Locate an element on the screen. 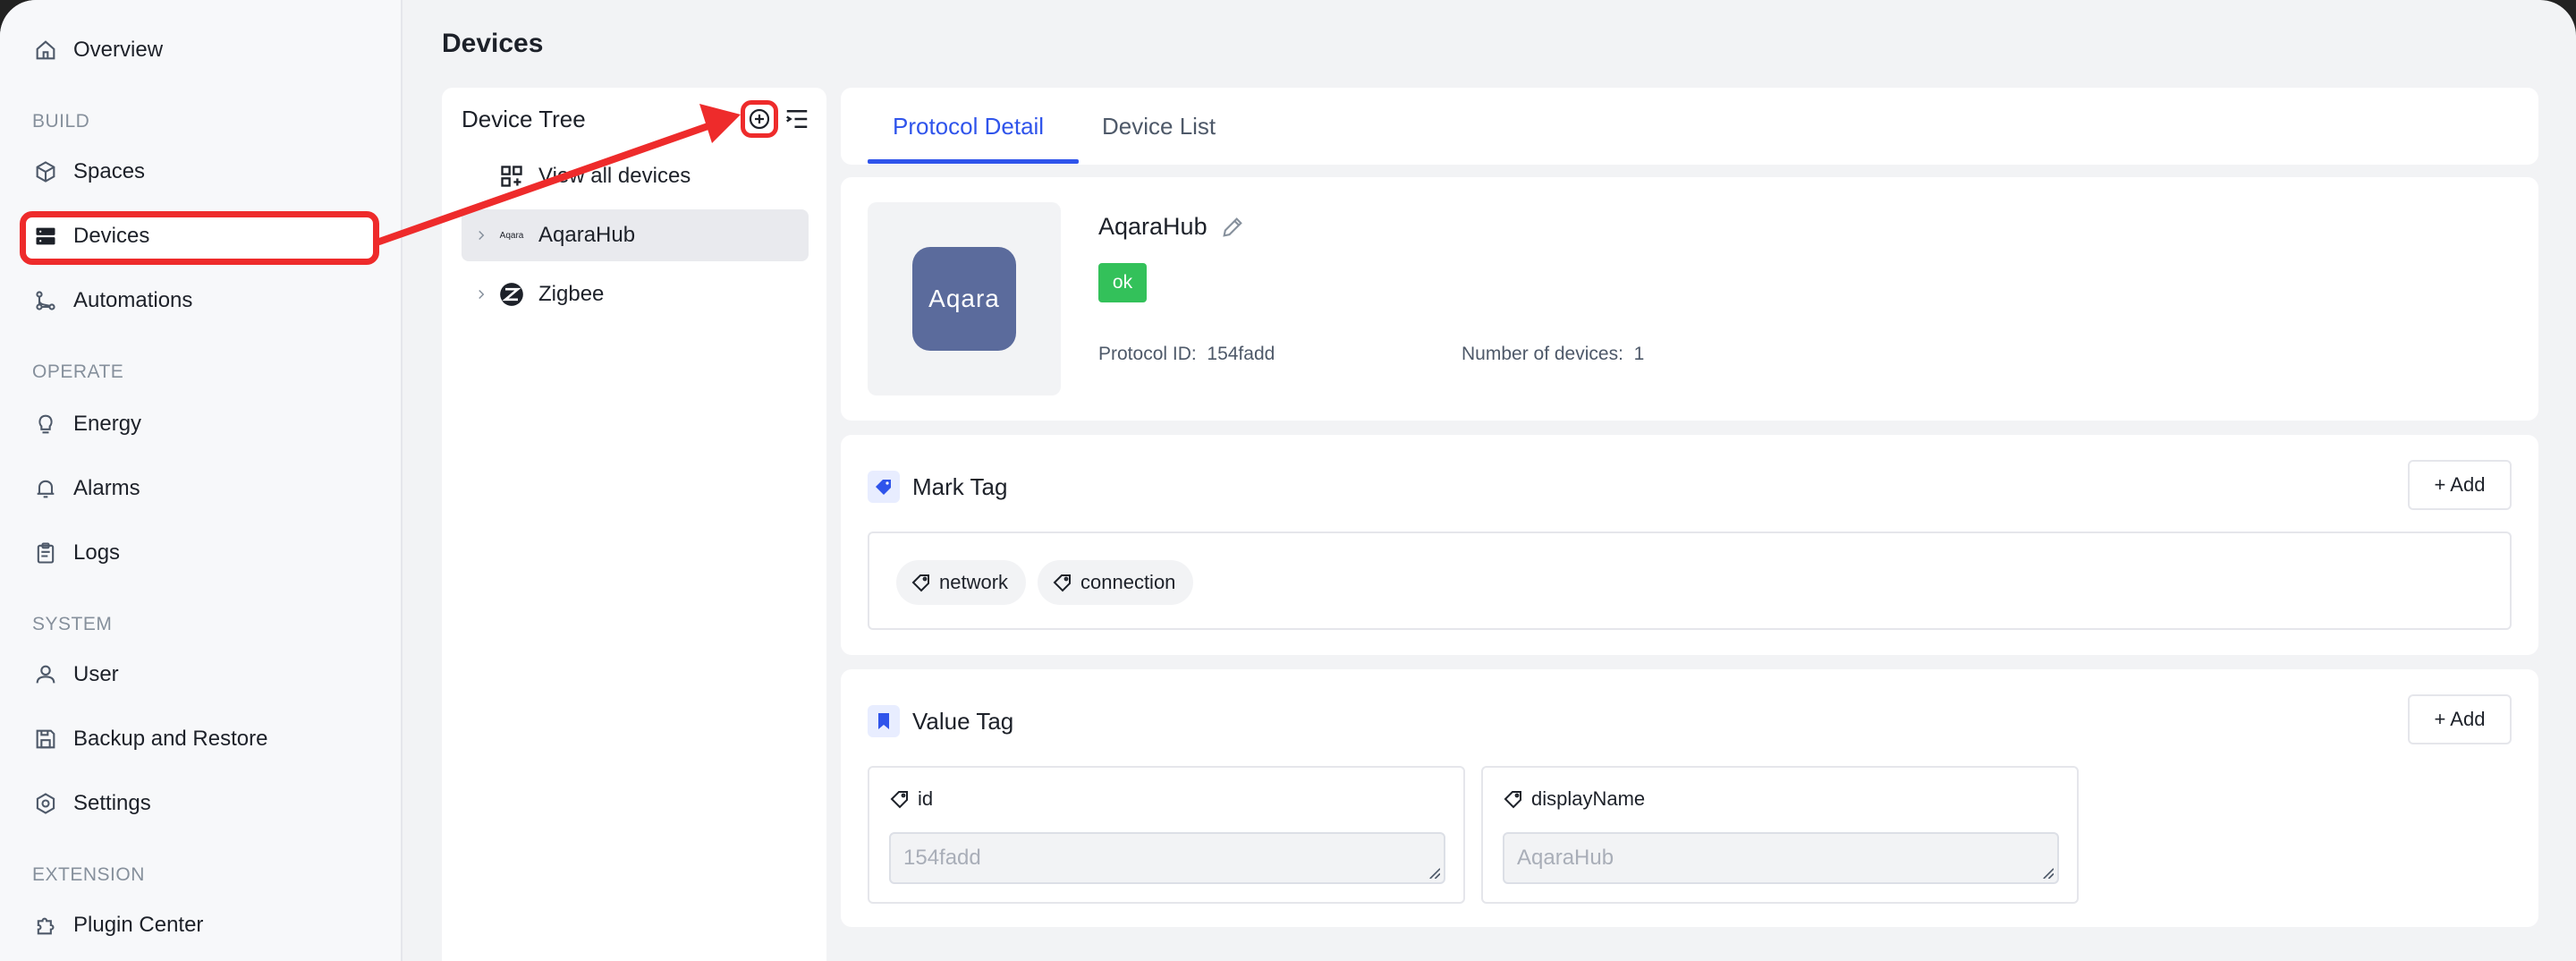  sidebar-item-label: Energy is located at coordinates (107, 424).